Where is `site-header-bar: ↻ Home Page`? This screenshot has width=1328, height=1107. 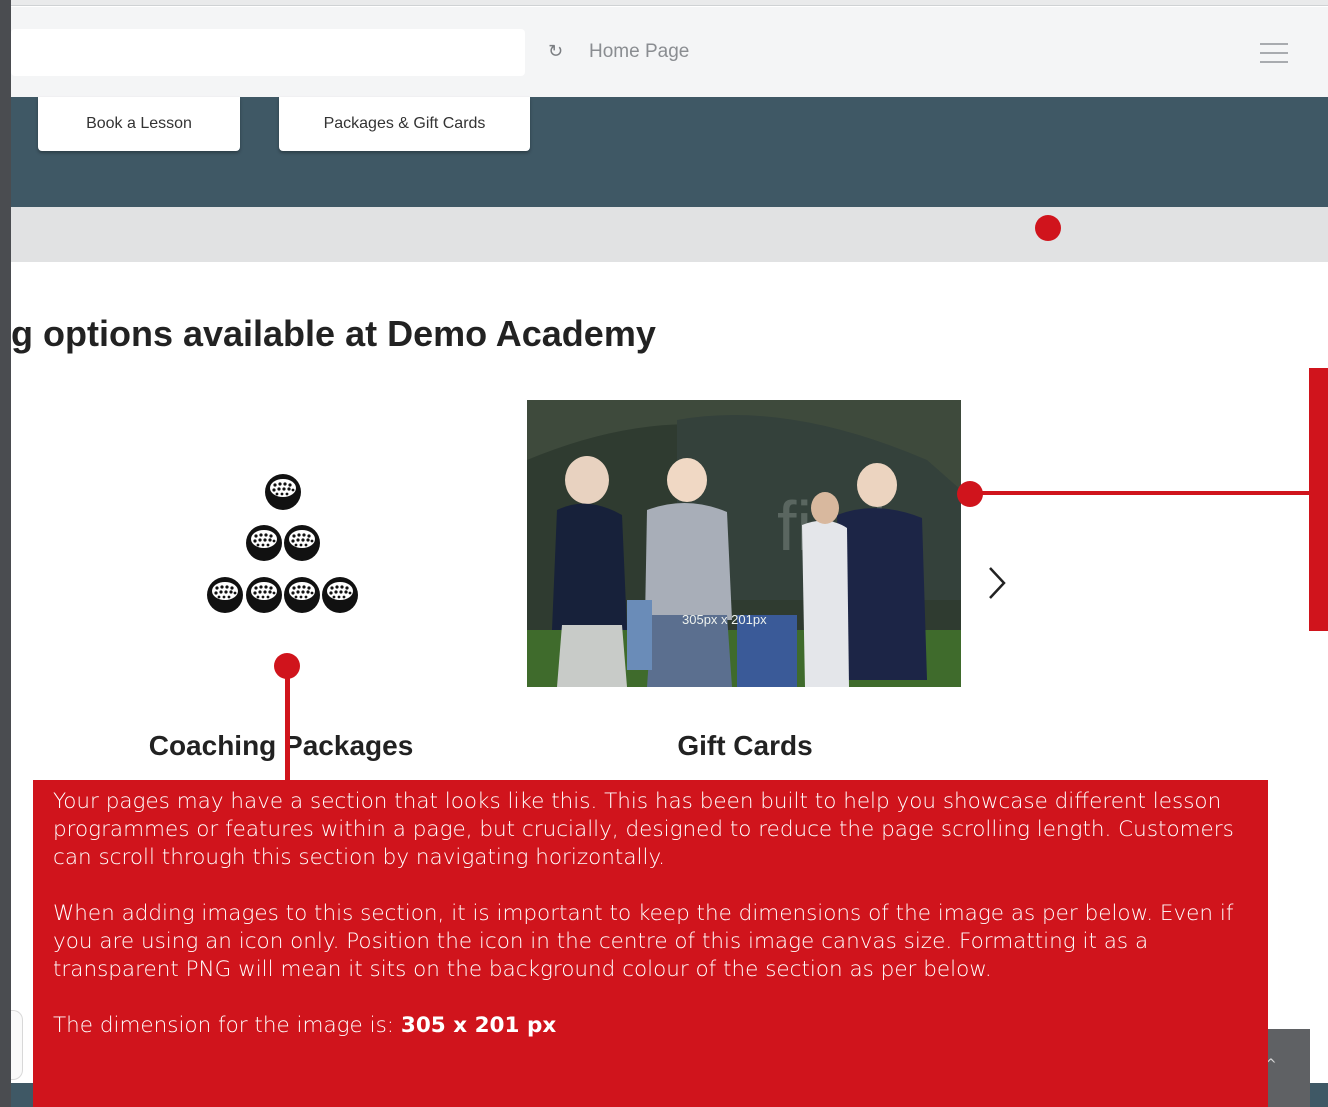
site-header-bar: ↻ Home Page is located at coordinates (669, 52).